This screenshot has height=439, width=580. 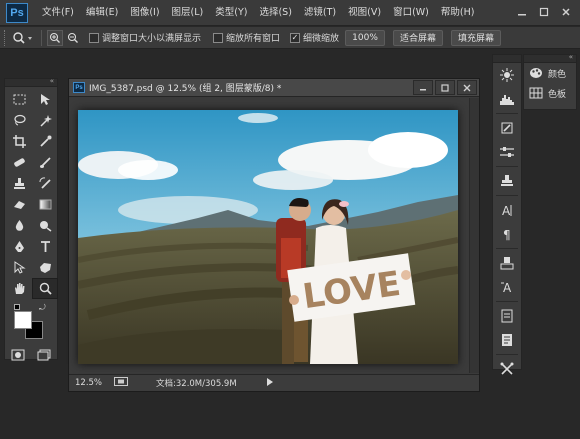 I want to click on info-icon, so click(x=507, y=340).